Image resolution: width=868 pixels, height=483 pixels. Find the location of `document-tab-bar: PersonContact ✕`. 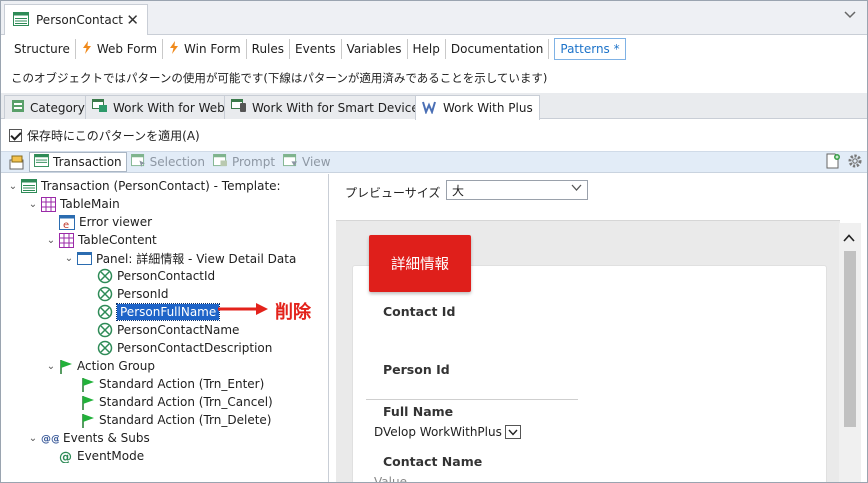

document-tab-bar: PersonContact ✕ is located at coordinates (434, 18).